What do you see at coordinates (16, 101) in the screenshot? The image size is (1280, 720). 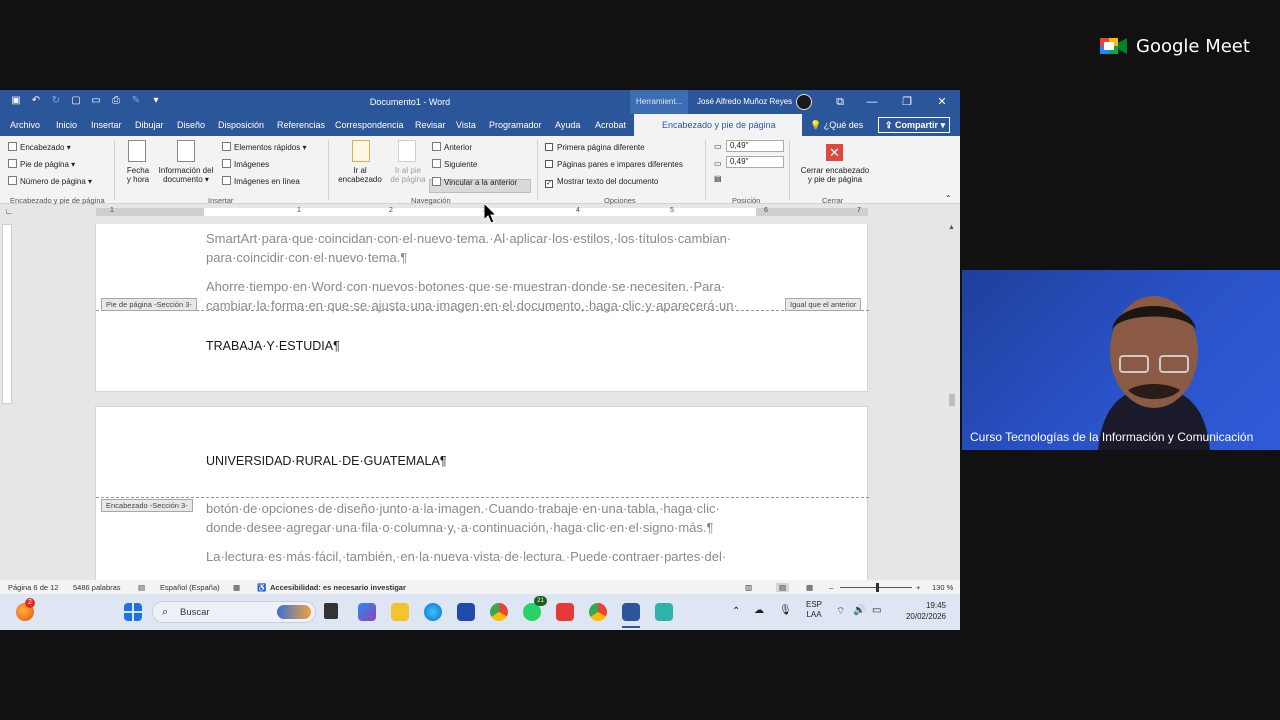 I see `save-icon: ▣` at bounding box center [16, 101].